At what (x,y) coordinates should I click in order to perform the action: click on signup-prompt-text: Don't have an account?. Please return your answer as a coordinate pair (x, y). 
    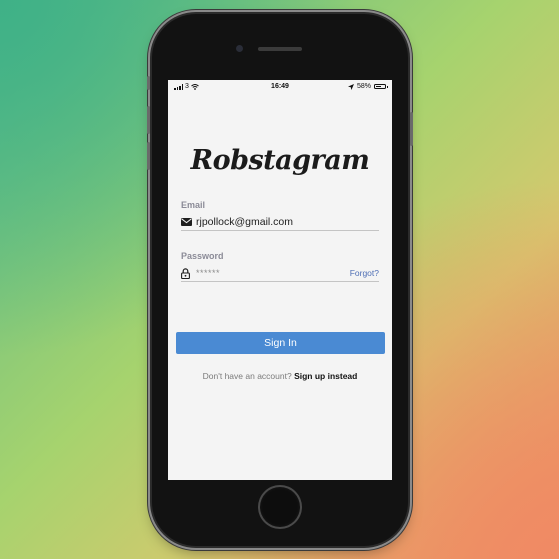
    Looking at the image, I should click on (247, 376).